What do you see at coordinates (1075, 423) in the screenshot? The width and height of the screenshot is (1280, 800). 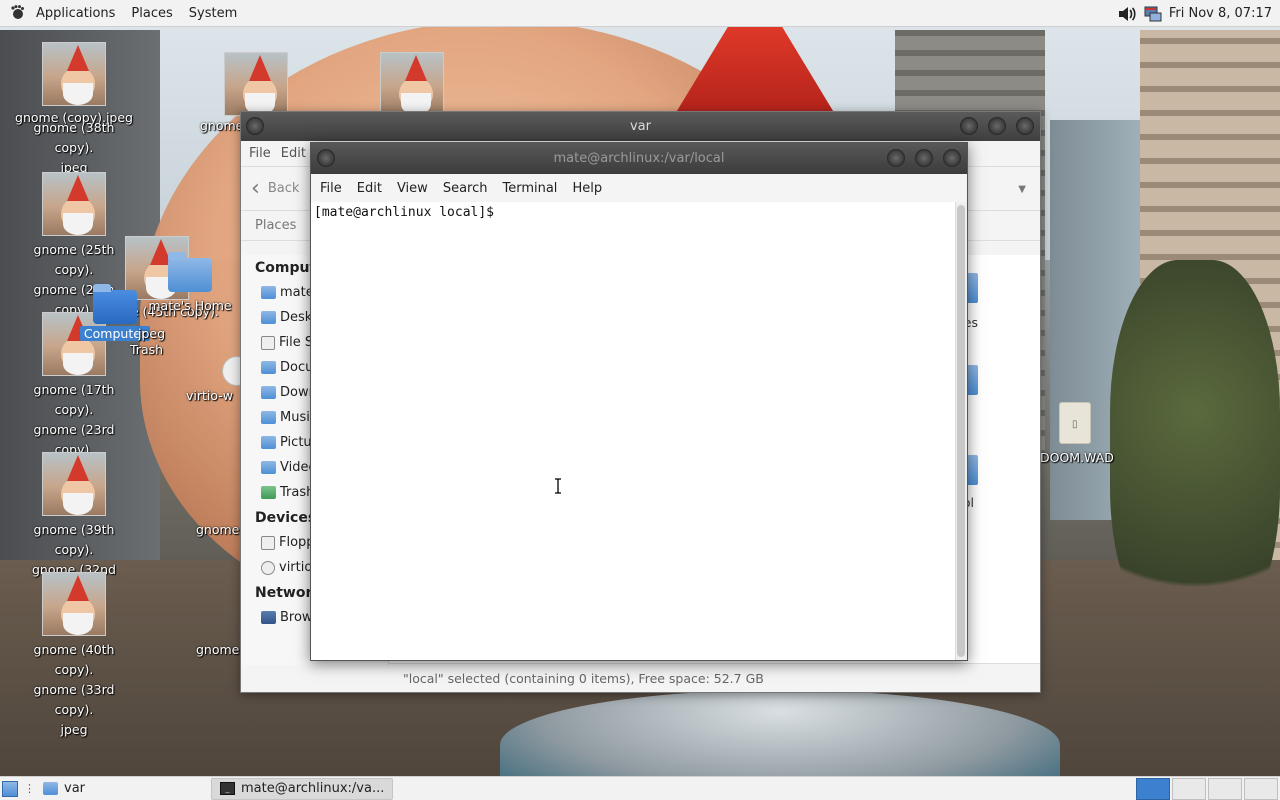 I see `file-icon: ▯` at bounding box center [1075, 423].